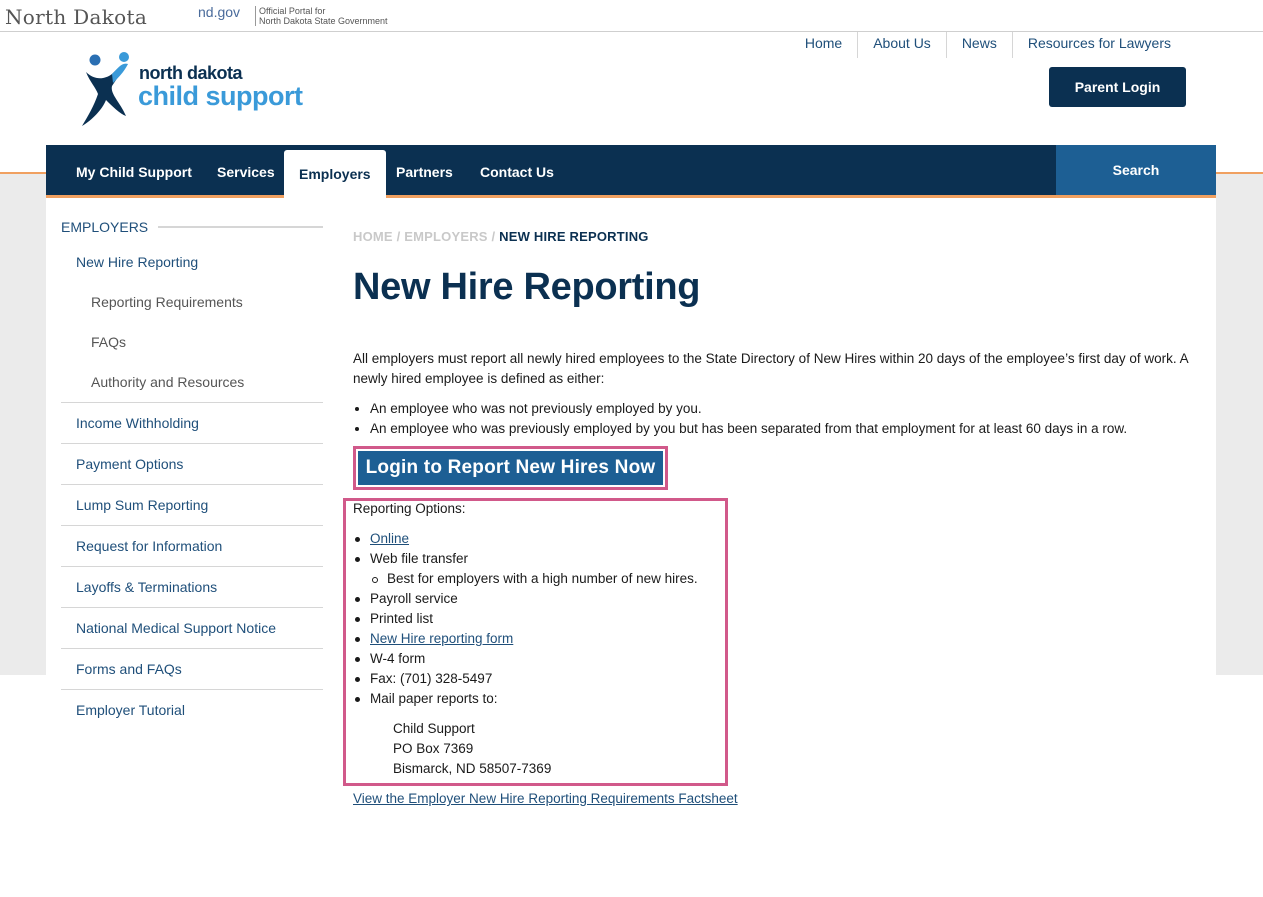 This screenshot has width=1263, height=897. What do you see at coordinates (134, 171) in the screenshot?
I see `nav-my-child-support: My Child Support` at bounding box center [134, 171].